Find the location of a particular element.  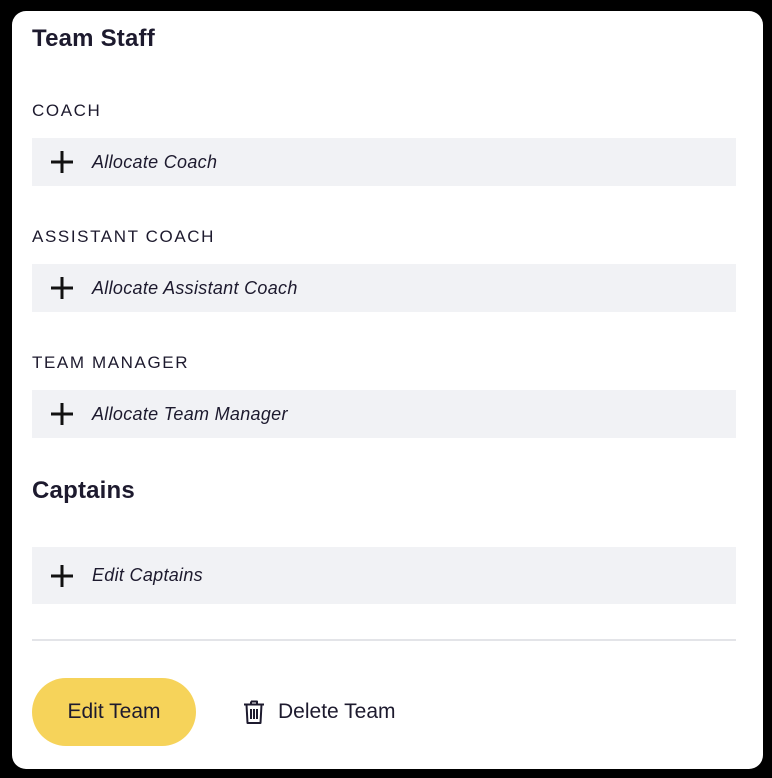

allocate-assistant-coach-label: Allocate Assistant Coach is located at coordinates (195, 287).